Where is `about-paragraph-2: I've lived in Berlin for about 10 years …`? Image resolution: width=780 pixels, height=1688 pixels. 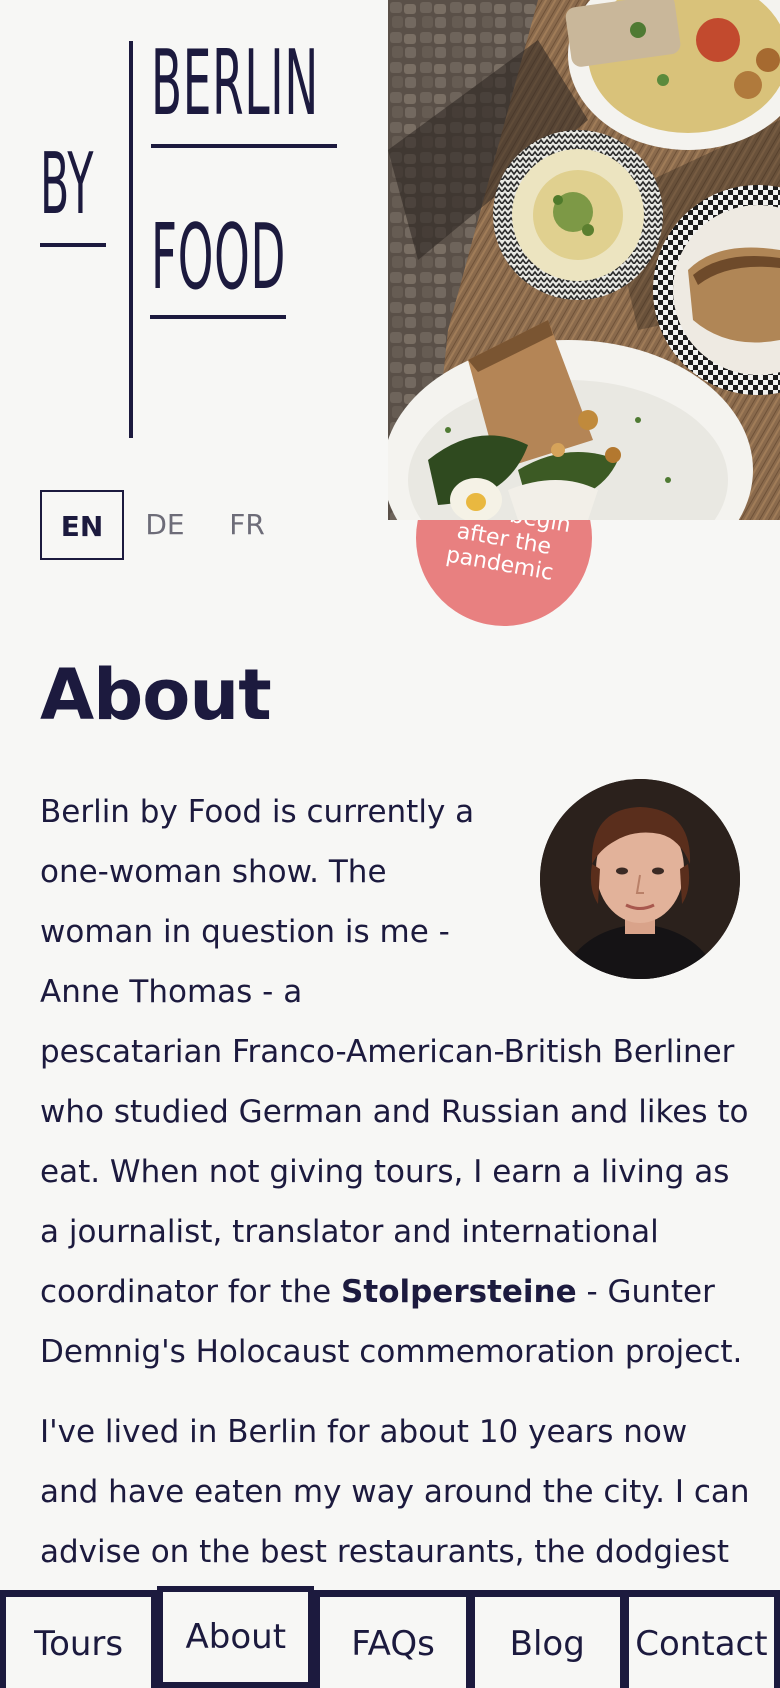
about-paragraph-2: I've lived in Berlin for about 10 years … is located at coordinates (395, 1492).